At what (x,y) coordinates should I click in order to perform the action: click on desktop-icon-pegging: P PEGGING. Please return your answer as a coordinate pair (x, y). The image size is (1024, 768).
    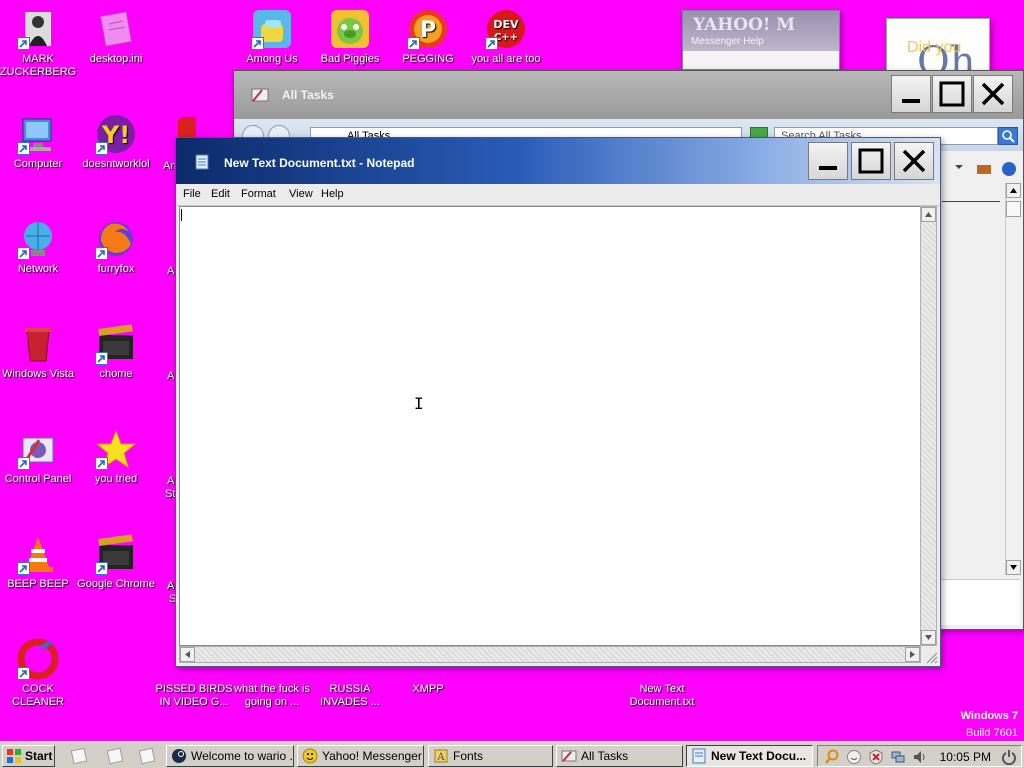
    Looking at the image, I should click on (428, 37).